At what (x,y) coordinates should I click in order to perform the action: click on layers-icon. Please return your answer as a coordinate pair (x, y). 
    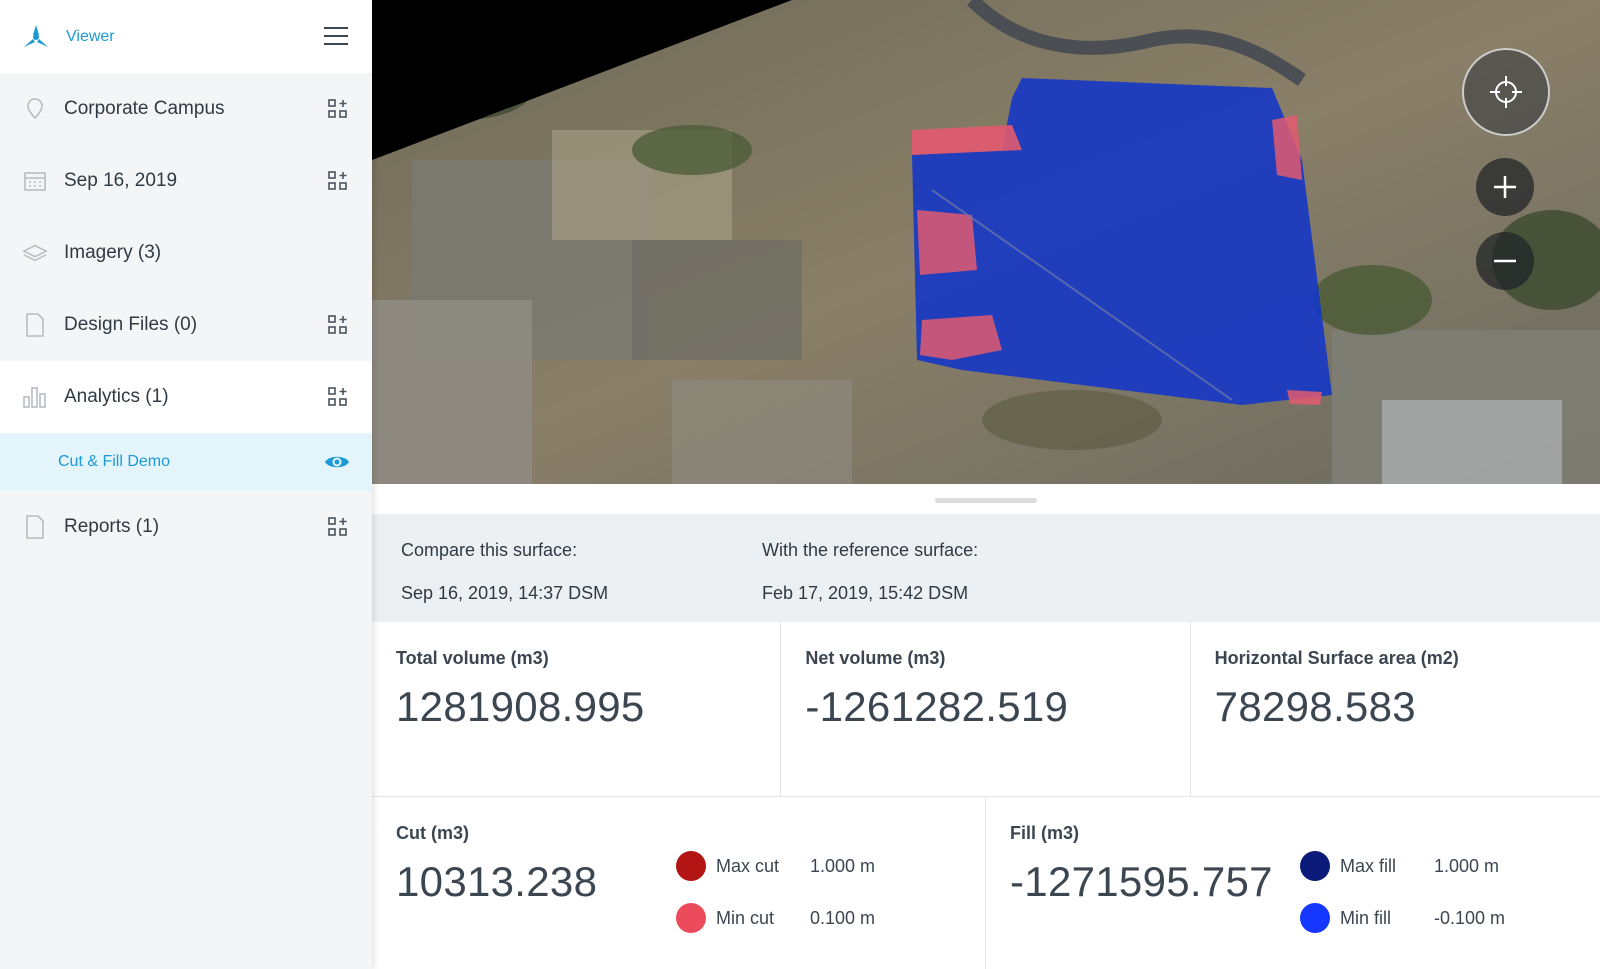
    Looking at the image, I should click on (35, 253).